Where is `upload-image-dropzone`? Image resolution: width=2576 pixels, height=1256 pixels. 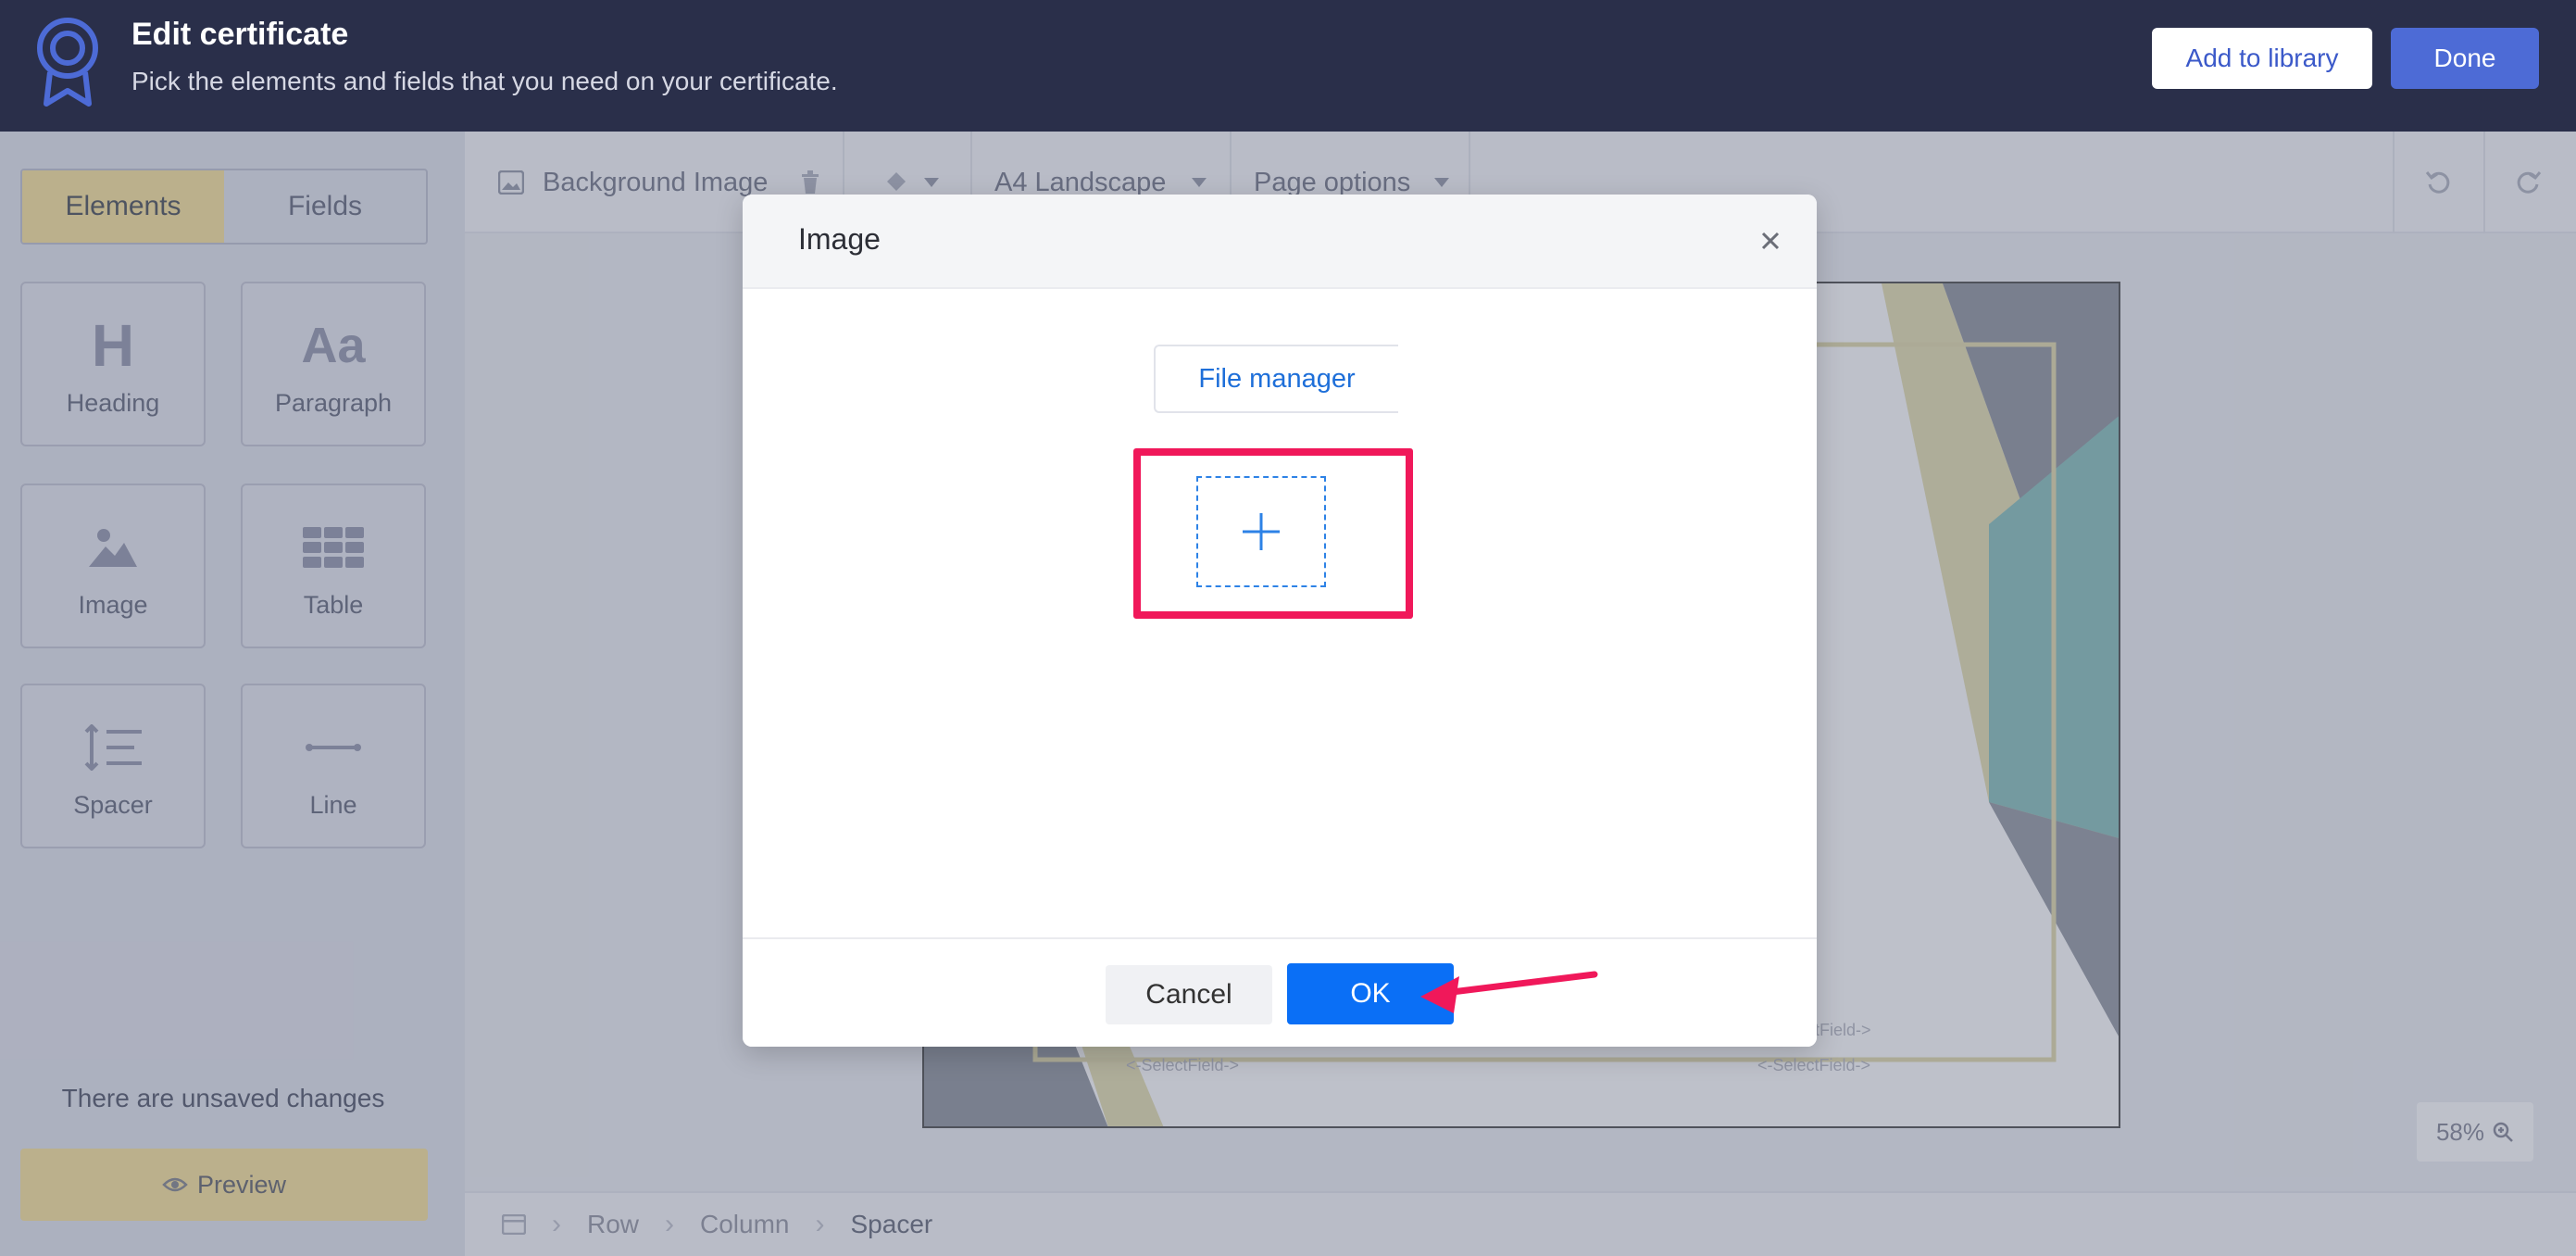 upload-image-dropzone is located at coordinates (1261, 531).